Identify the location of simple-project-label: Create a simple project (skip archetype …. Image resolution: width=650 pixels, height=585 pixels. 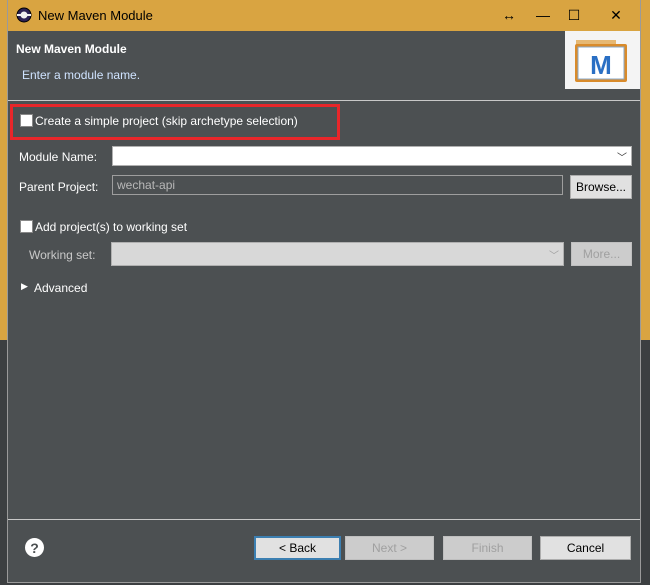
(166, 121).